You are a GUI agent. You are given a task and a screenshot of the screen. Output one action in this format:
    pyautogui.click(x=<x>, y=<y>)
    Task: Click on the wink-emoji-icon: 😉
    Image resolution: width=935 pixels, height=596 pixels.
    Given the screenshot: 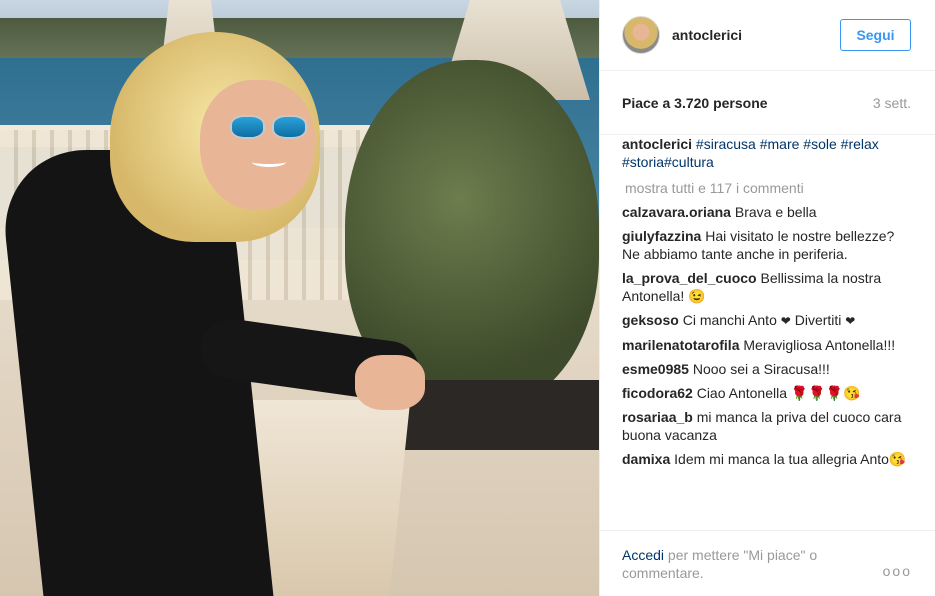 What is the action you would take?
    pyautogui.click(x=697, y=296)
    